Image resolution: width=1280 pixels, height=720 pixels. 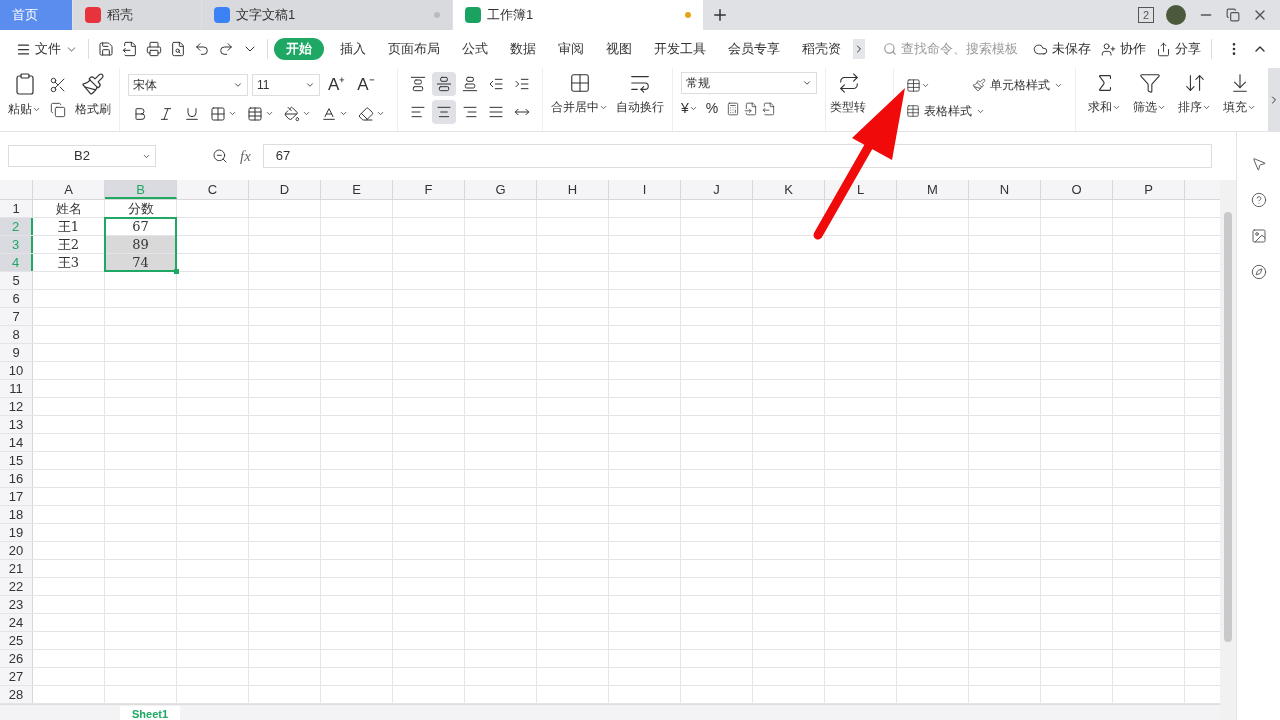 What do you see at coordinates (1258, 200) in the screenshot?
I see `help-icon` at bounding box center [1258, 200].